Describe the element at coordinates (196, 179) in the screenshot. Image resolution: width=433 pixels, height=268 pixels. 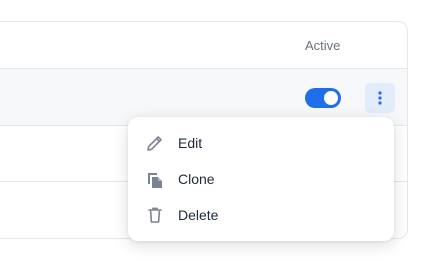
I see `menu-item-label: Clone` at that location.